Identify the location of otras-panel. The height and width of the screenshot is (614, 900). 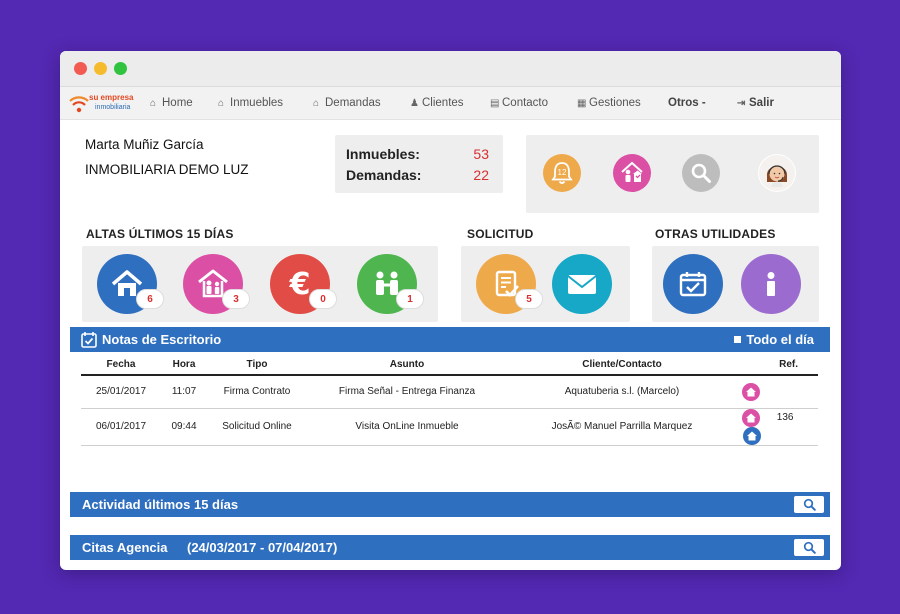
(735, 284).